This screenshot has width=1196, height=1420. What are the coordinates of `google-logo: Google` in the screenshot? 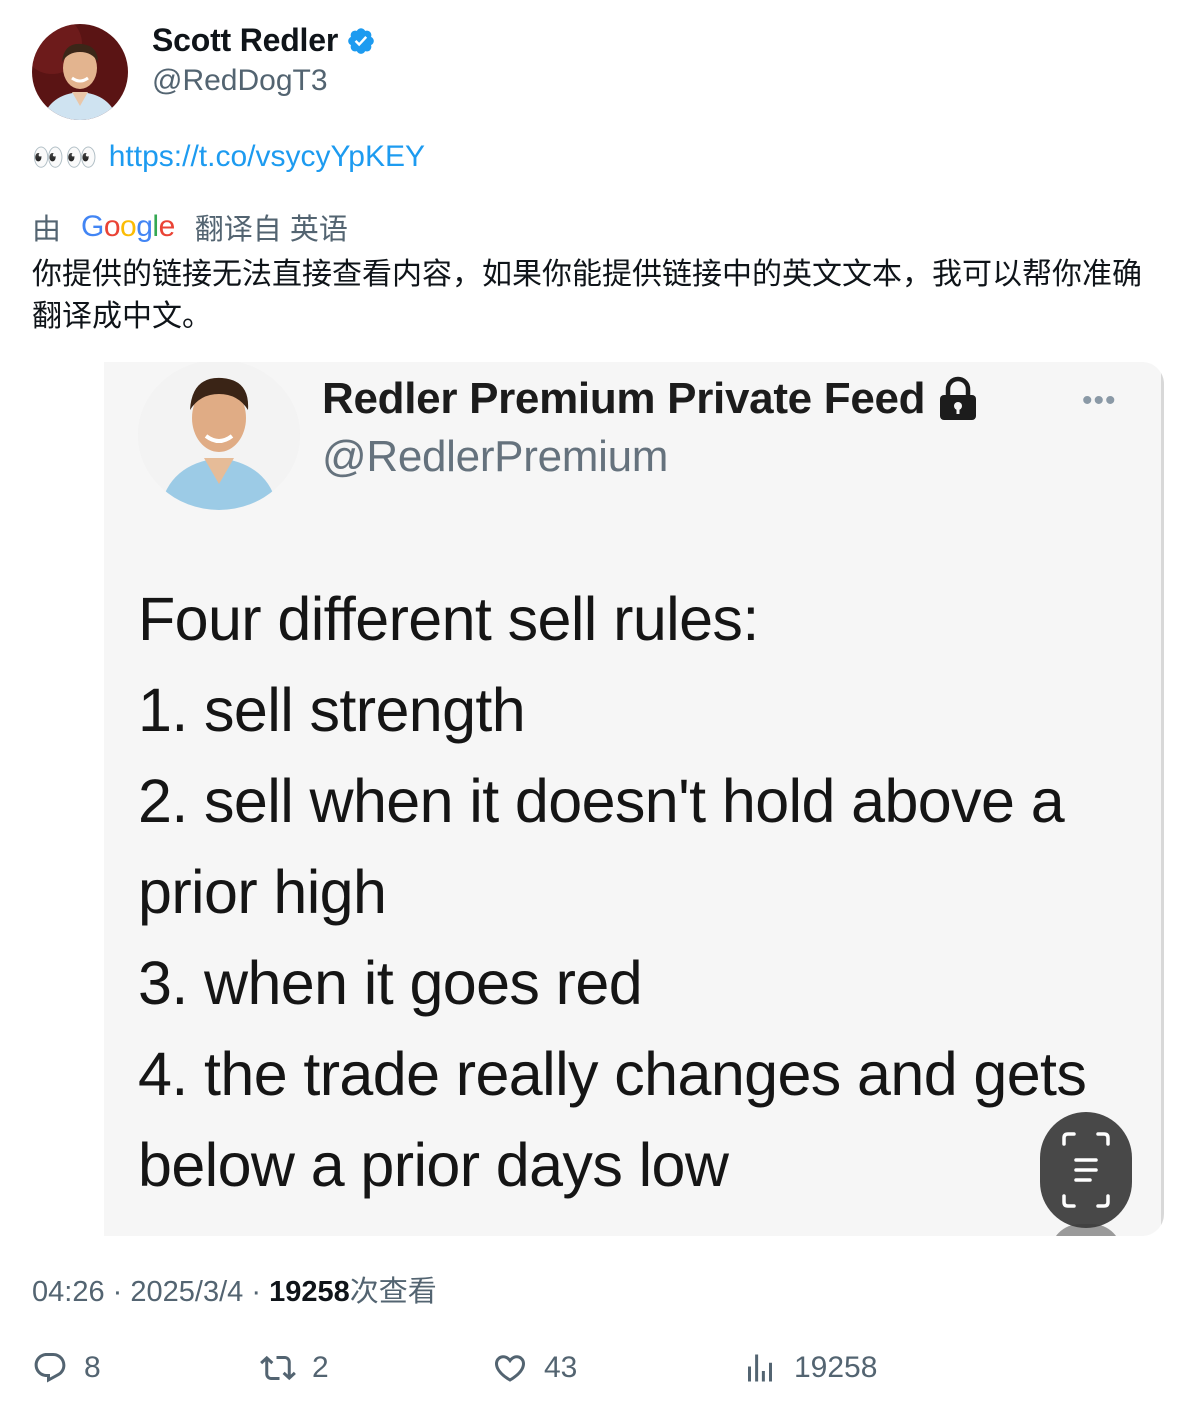 It's located at (128, 226).